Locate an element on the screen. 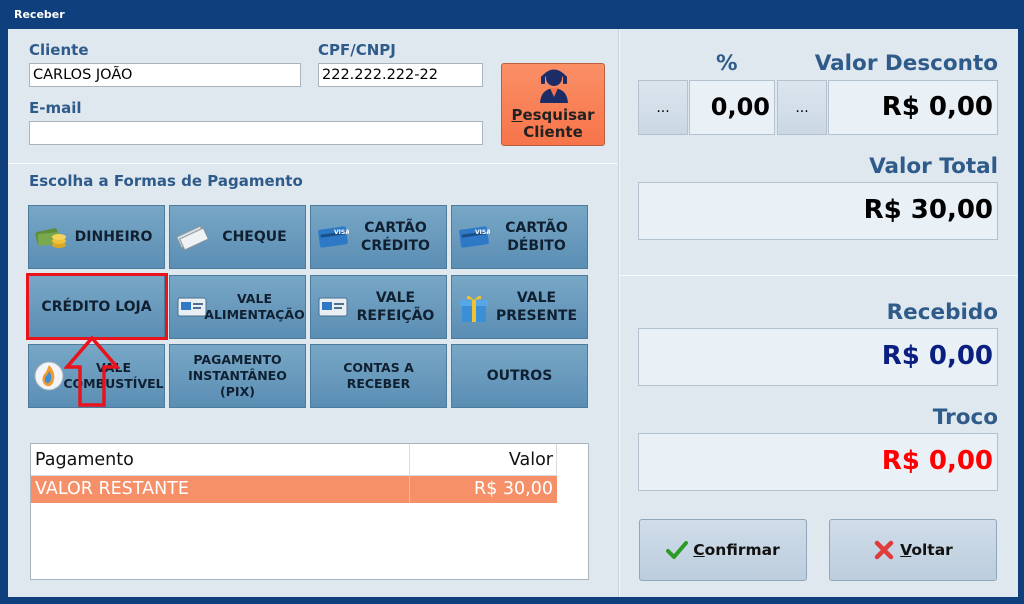 This screenshot has width=1024, height=604. pay-contas-receber-label: CONTAS A RECEBER is located at coordinates (378, 375).